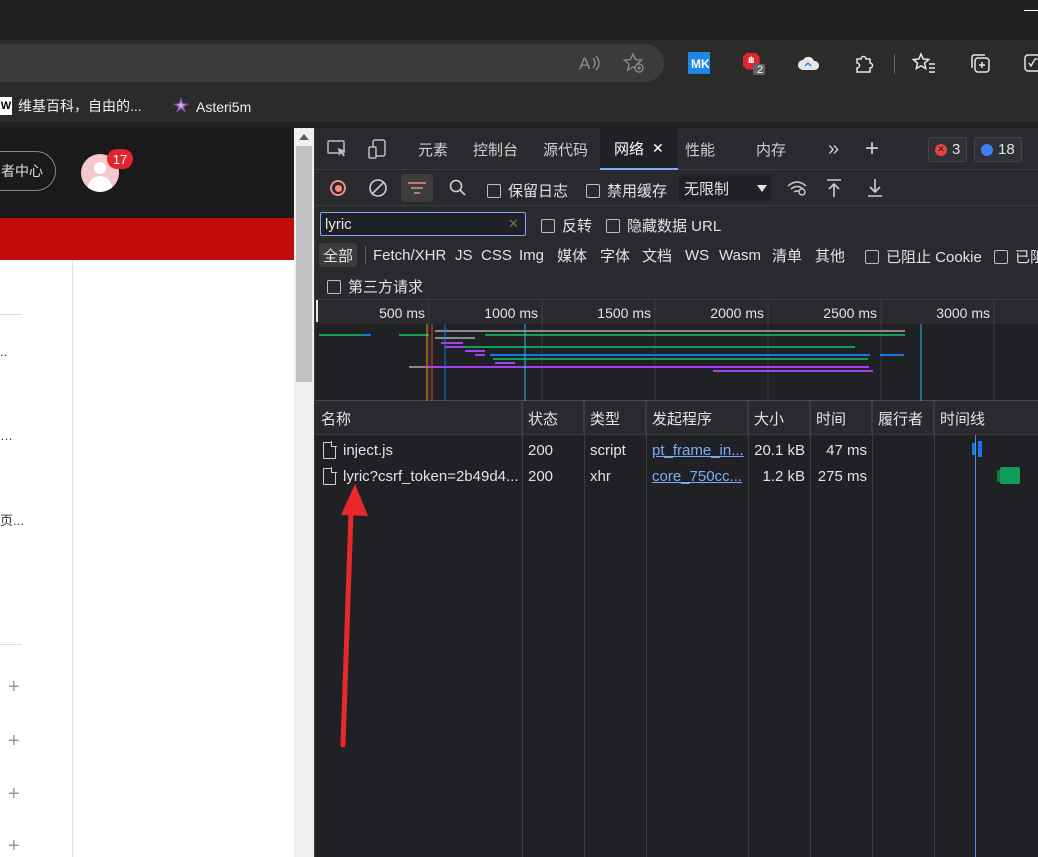 The image size is (1038, 857). I want to click on throttling-select: 无限制, so click(725, 188).